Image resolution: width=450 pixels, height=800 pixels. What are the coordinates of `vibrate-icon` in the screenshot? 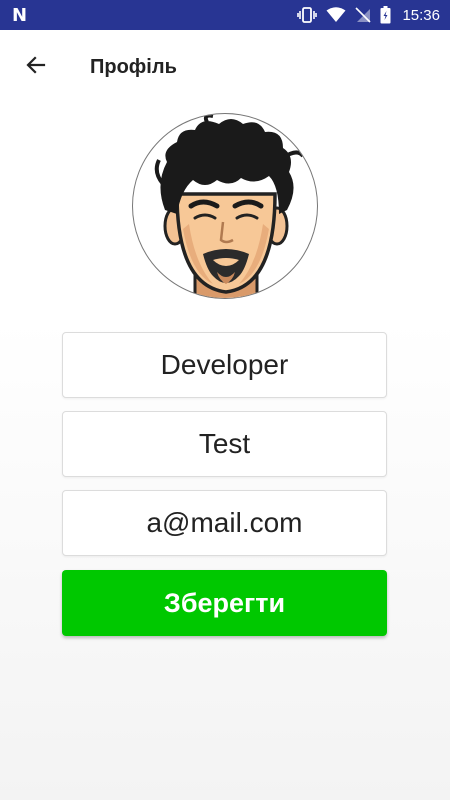 It's located at (307, 15).